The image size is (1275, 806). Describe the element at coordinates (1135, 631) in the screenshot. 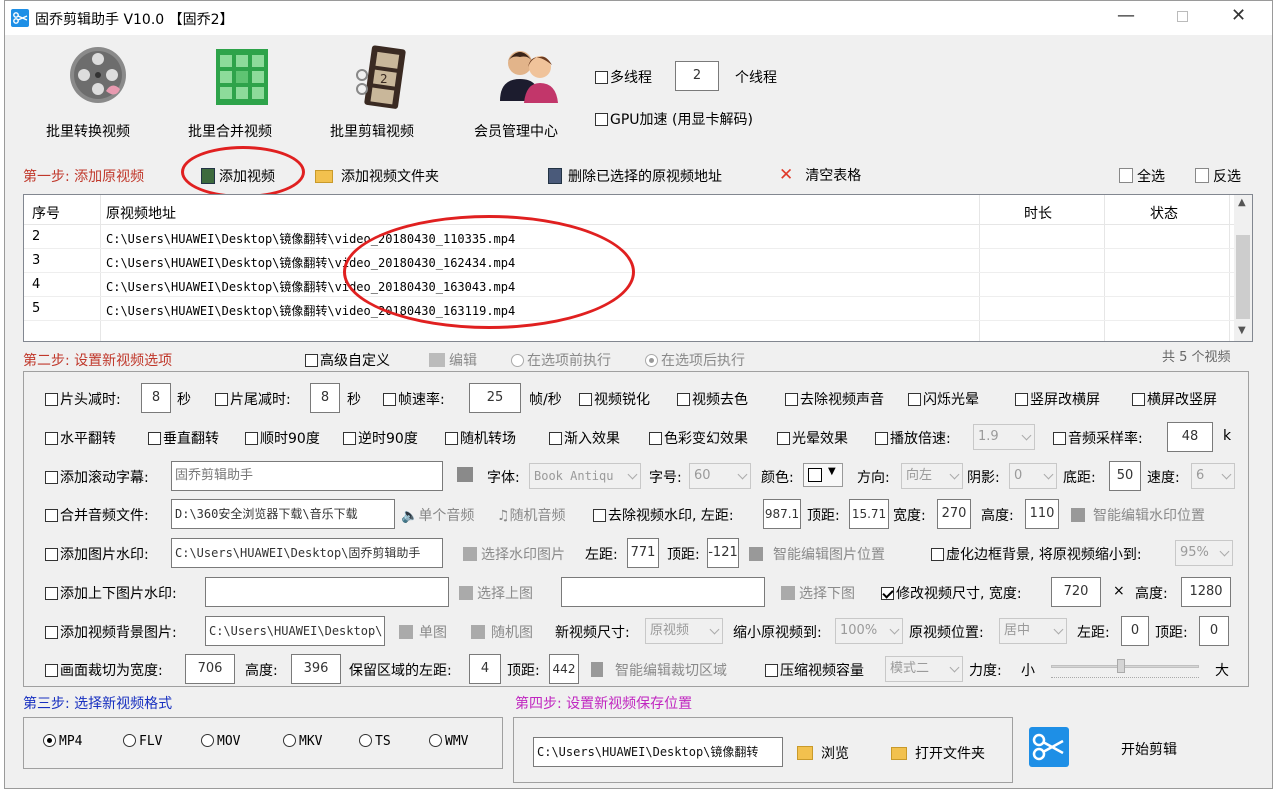

I see `pos-left-input: 0` at that location.